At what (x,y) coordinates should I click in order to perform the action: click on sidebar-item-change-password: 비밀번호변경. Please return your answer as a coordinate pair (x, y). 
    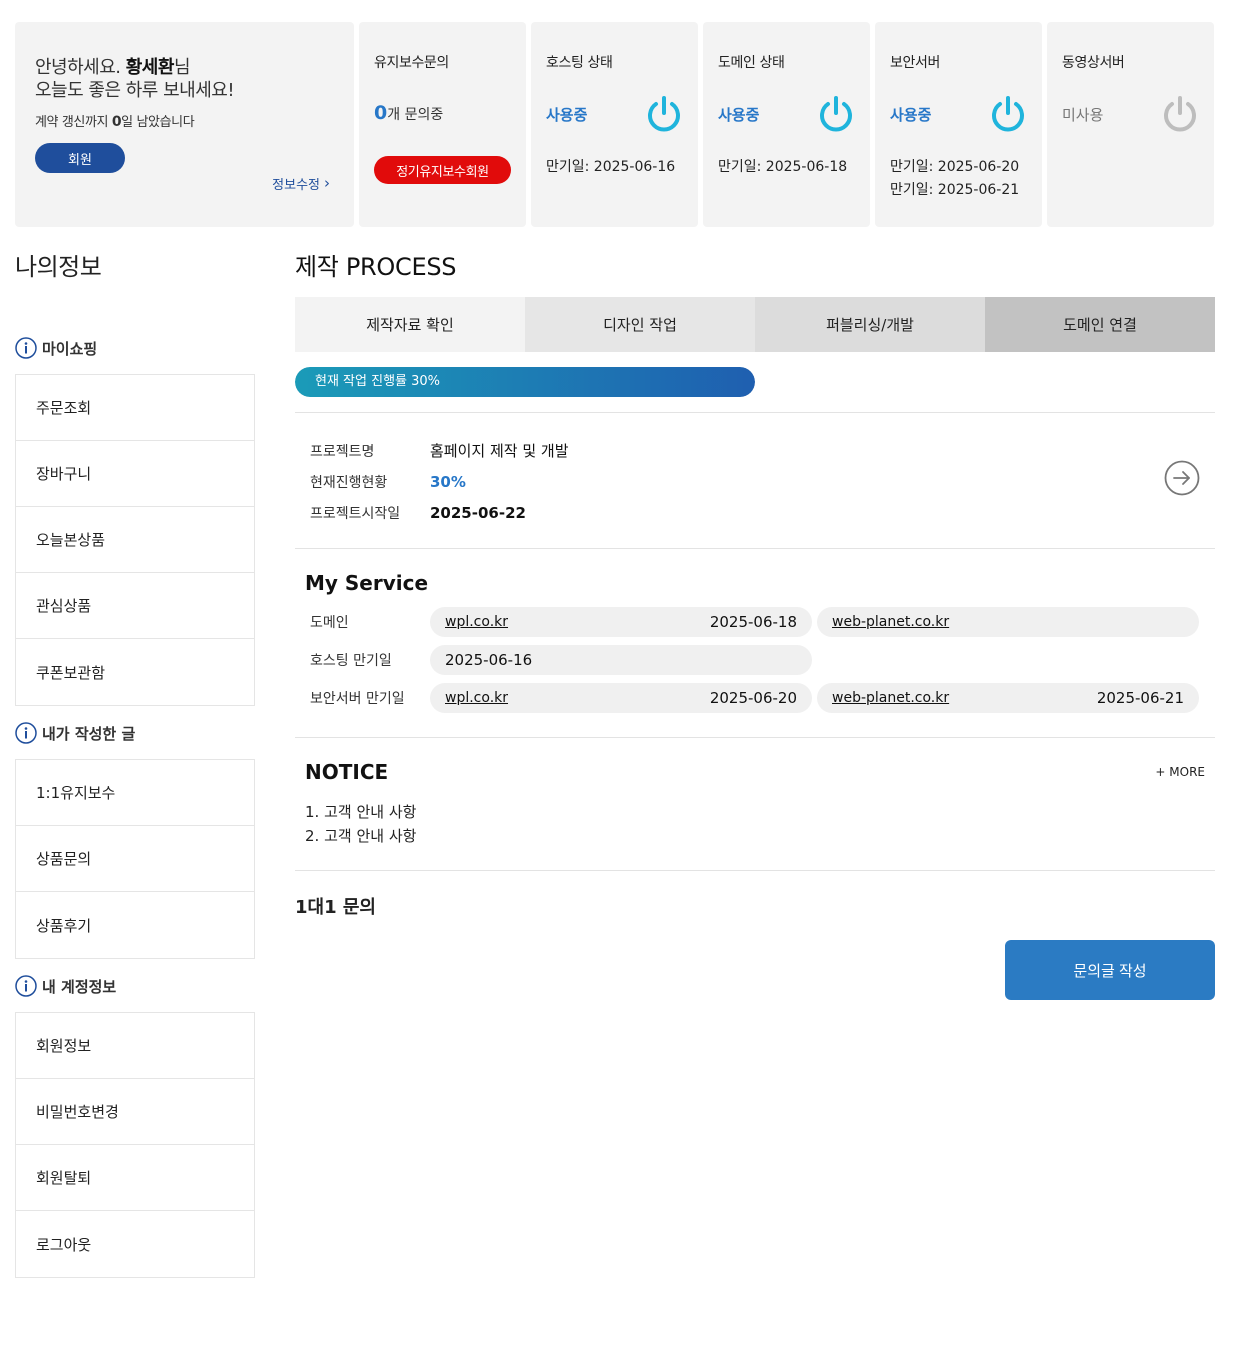
    Looking at the image, I should click on (135, 1112).